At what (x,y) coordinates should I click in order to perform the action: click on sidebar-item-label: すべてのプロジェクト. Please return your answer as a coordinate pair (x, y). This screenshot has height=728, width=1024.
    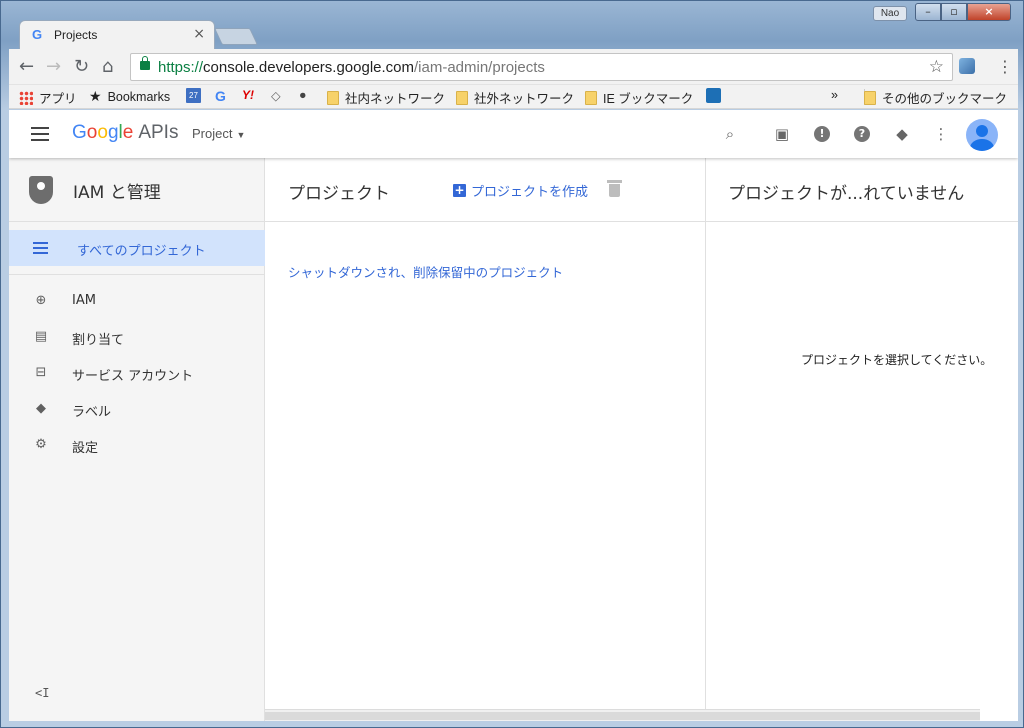
    Looking at the image, I should click on (141, 251).